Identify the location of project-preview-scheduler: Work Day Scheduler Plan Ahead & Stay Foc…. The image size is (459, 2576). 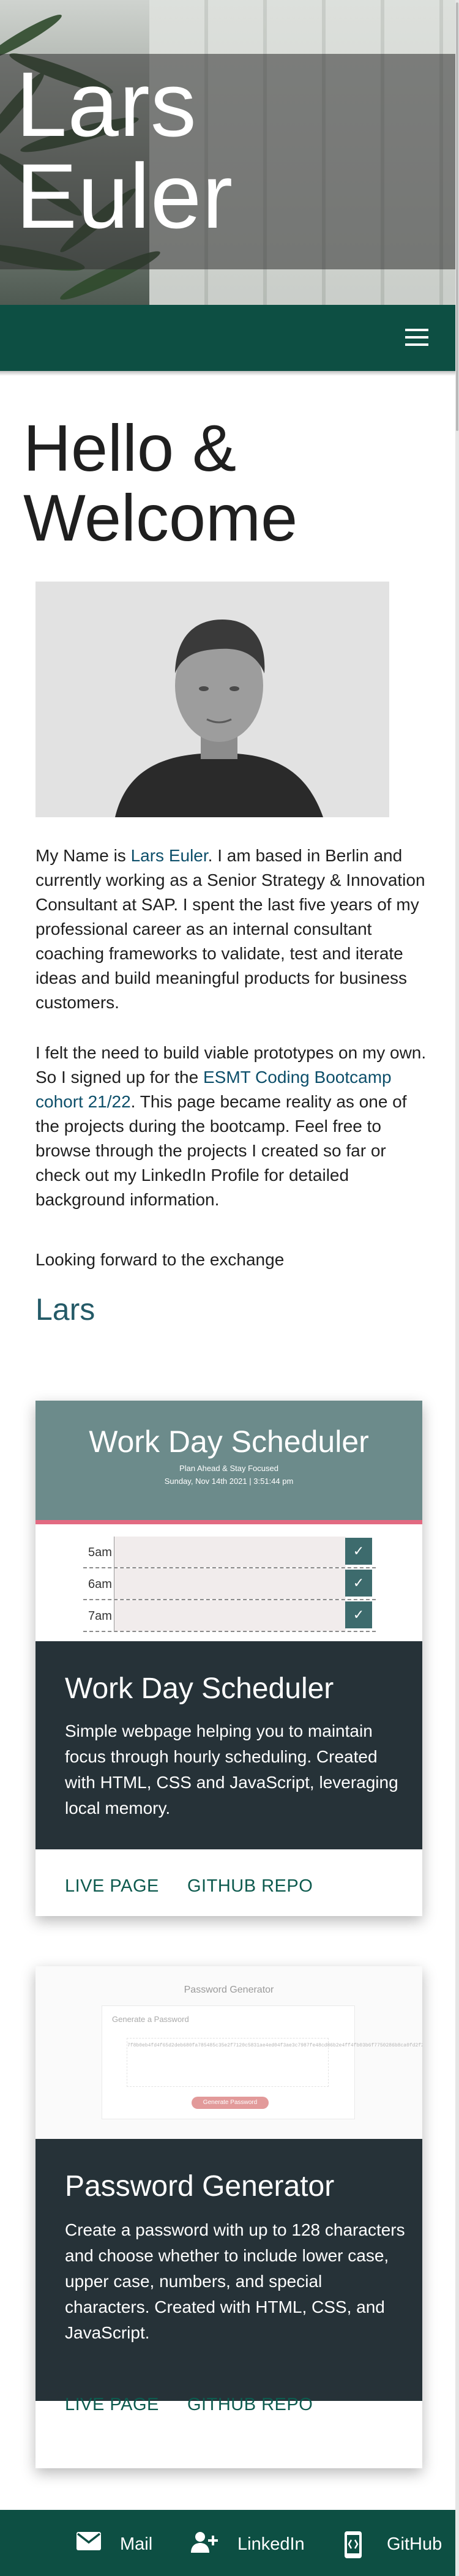
(228, 1521).